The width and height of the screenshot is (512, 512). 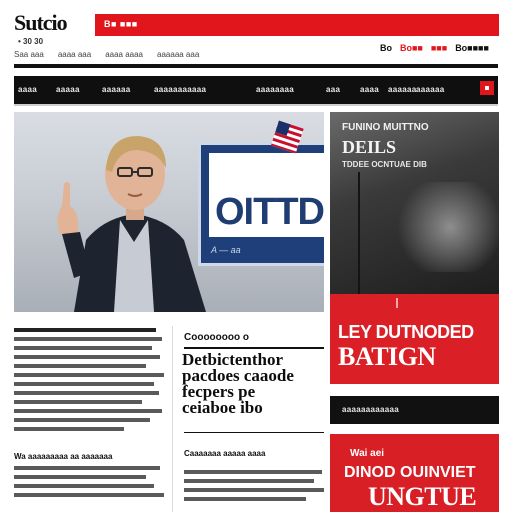 What do you see at coordinates (180, 89) in the screenshot?
I see `nav-item: aaaaaaaaaaa` at bounding box center [180, 89].